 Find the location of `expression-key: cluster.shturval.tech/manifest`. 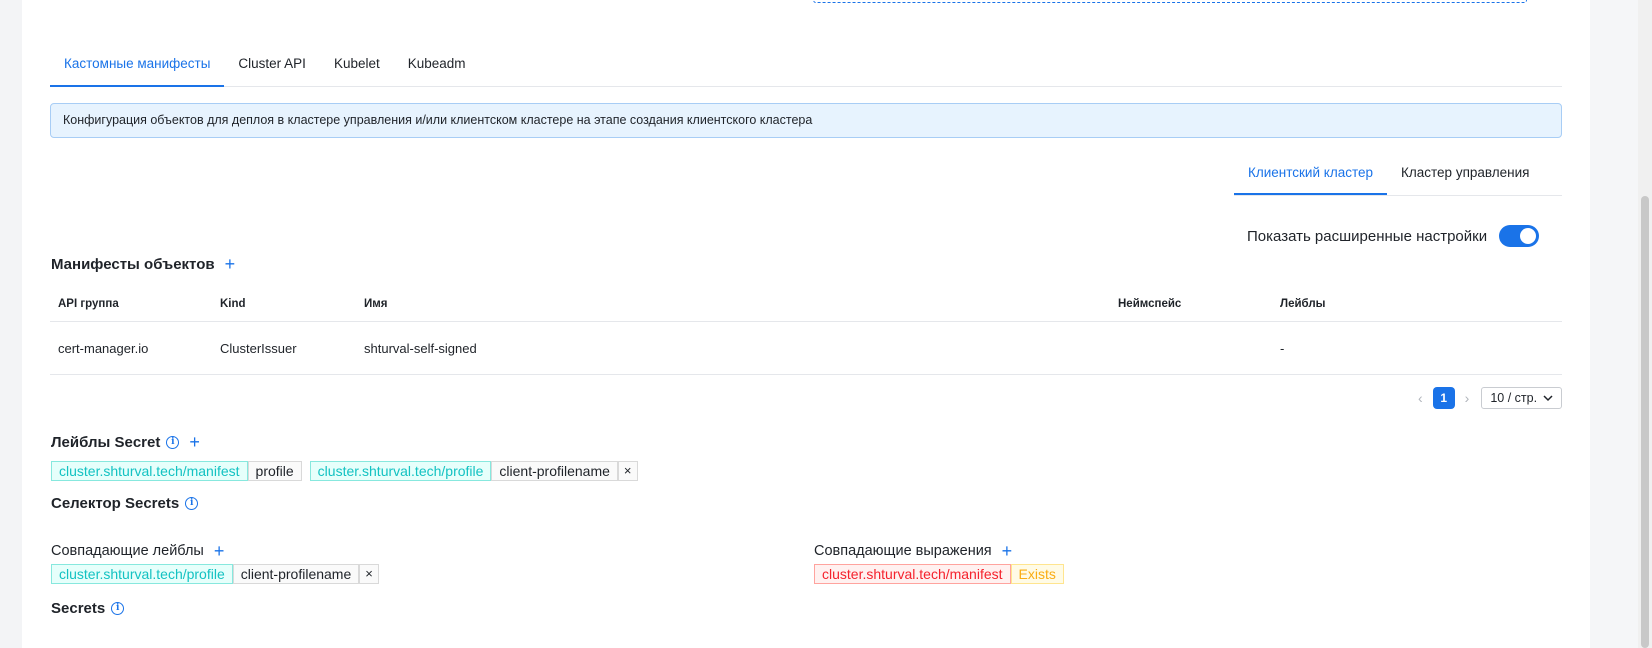

expression-key: cluster.shturval.tech/manifest is located at coordinates (912, 574).